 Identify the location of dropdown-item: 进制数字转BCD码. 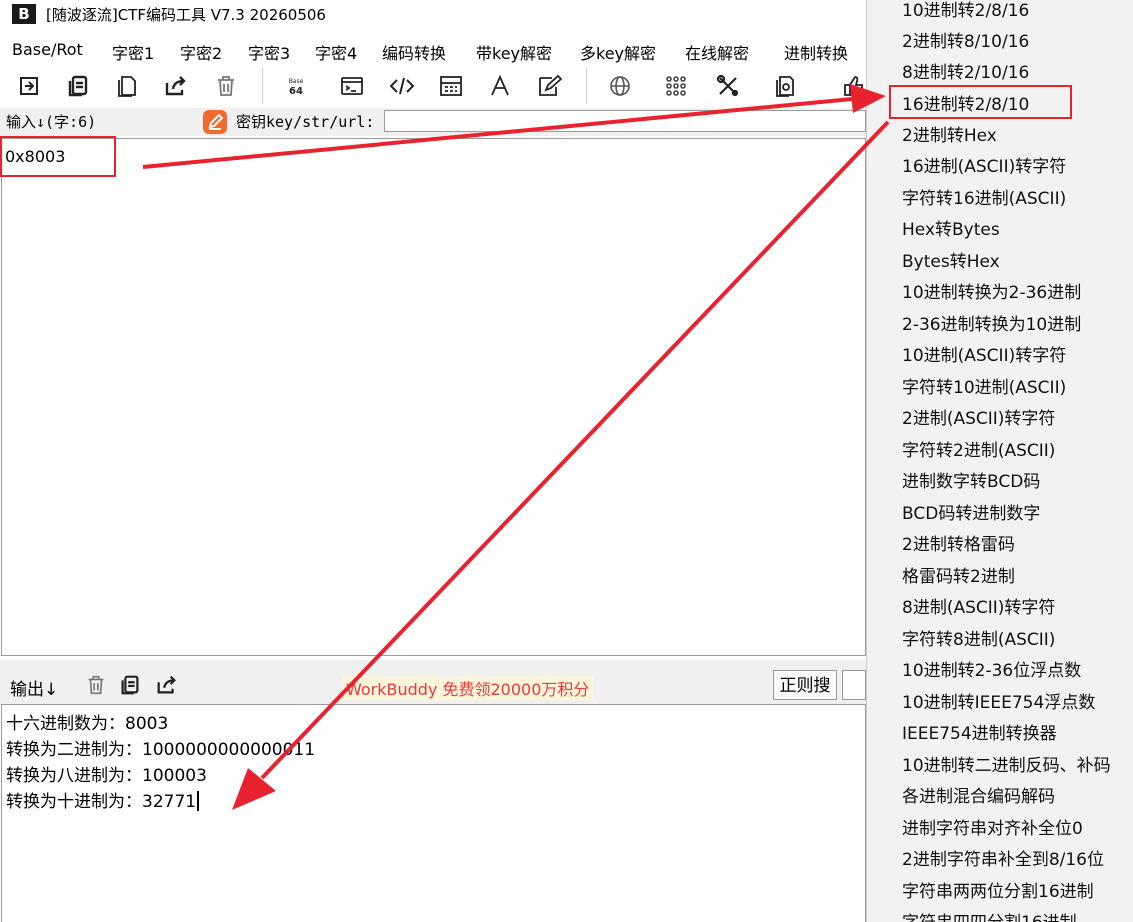
(971, 479).